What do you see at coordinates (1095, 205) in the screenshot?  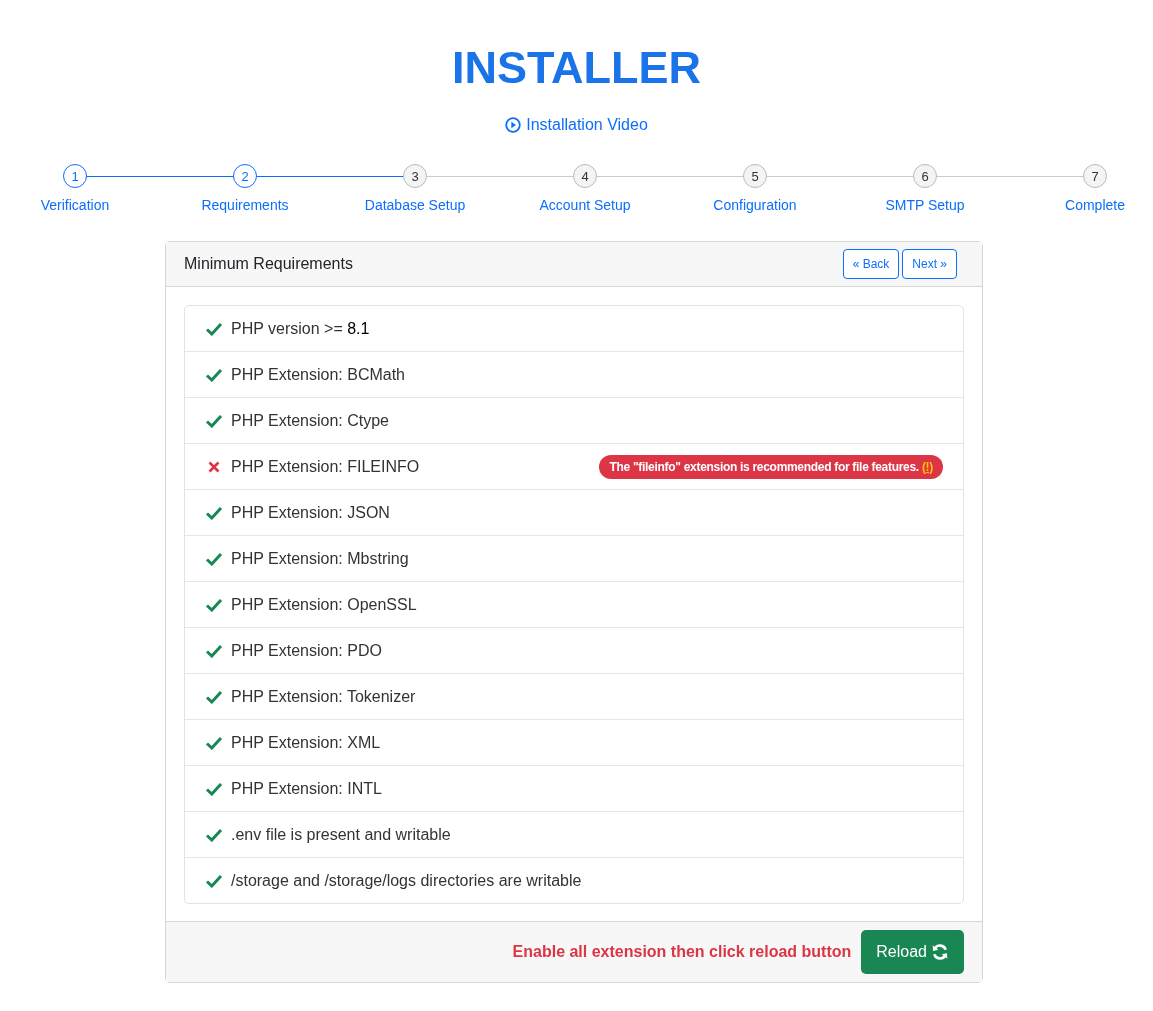 I see `step-label: Complete` at bounding box center [1095, 205].